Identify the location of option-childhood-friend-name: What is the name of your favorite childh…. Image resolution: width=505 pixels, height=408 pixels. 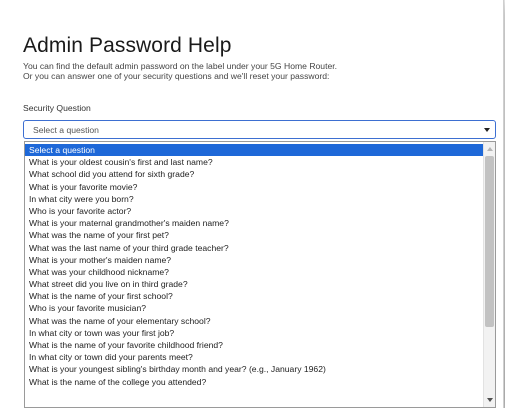
(254, 345).